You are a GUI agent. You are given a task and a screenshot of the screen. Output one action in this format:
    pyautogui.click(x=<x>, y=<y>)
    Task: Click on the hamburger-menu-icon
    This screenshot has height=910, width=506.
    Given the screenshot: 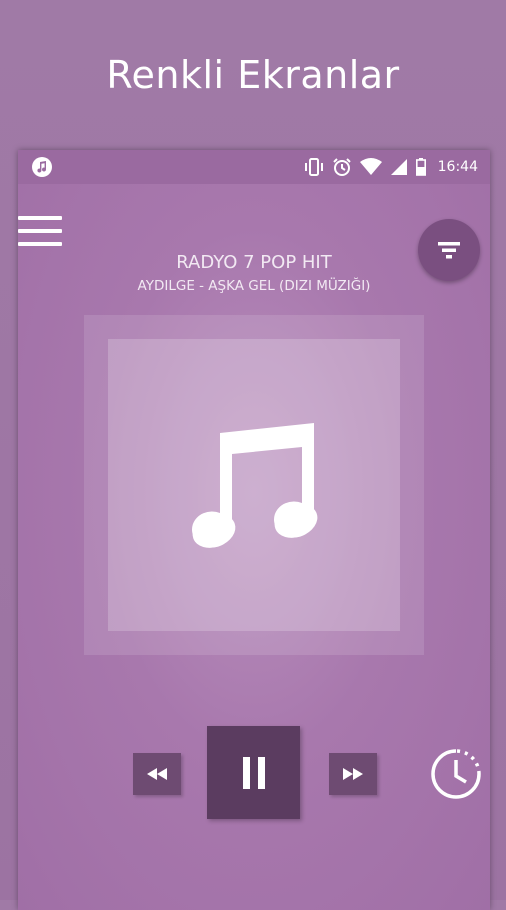 What is the action you would take?
    pyautogui.click(x=40, y=234)
    